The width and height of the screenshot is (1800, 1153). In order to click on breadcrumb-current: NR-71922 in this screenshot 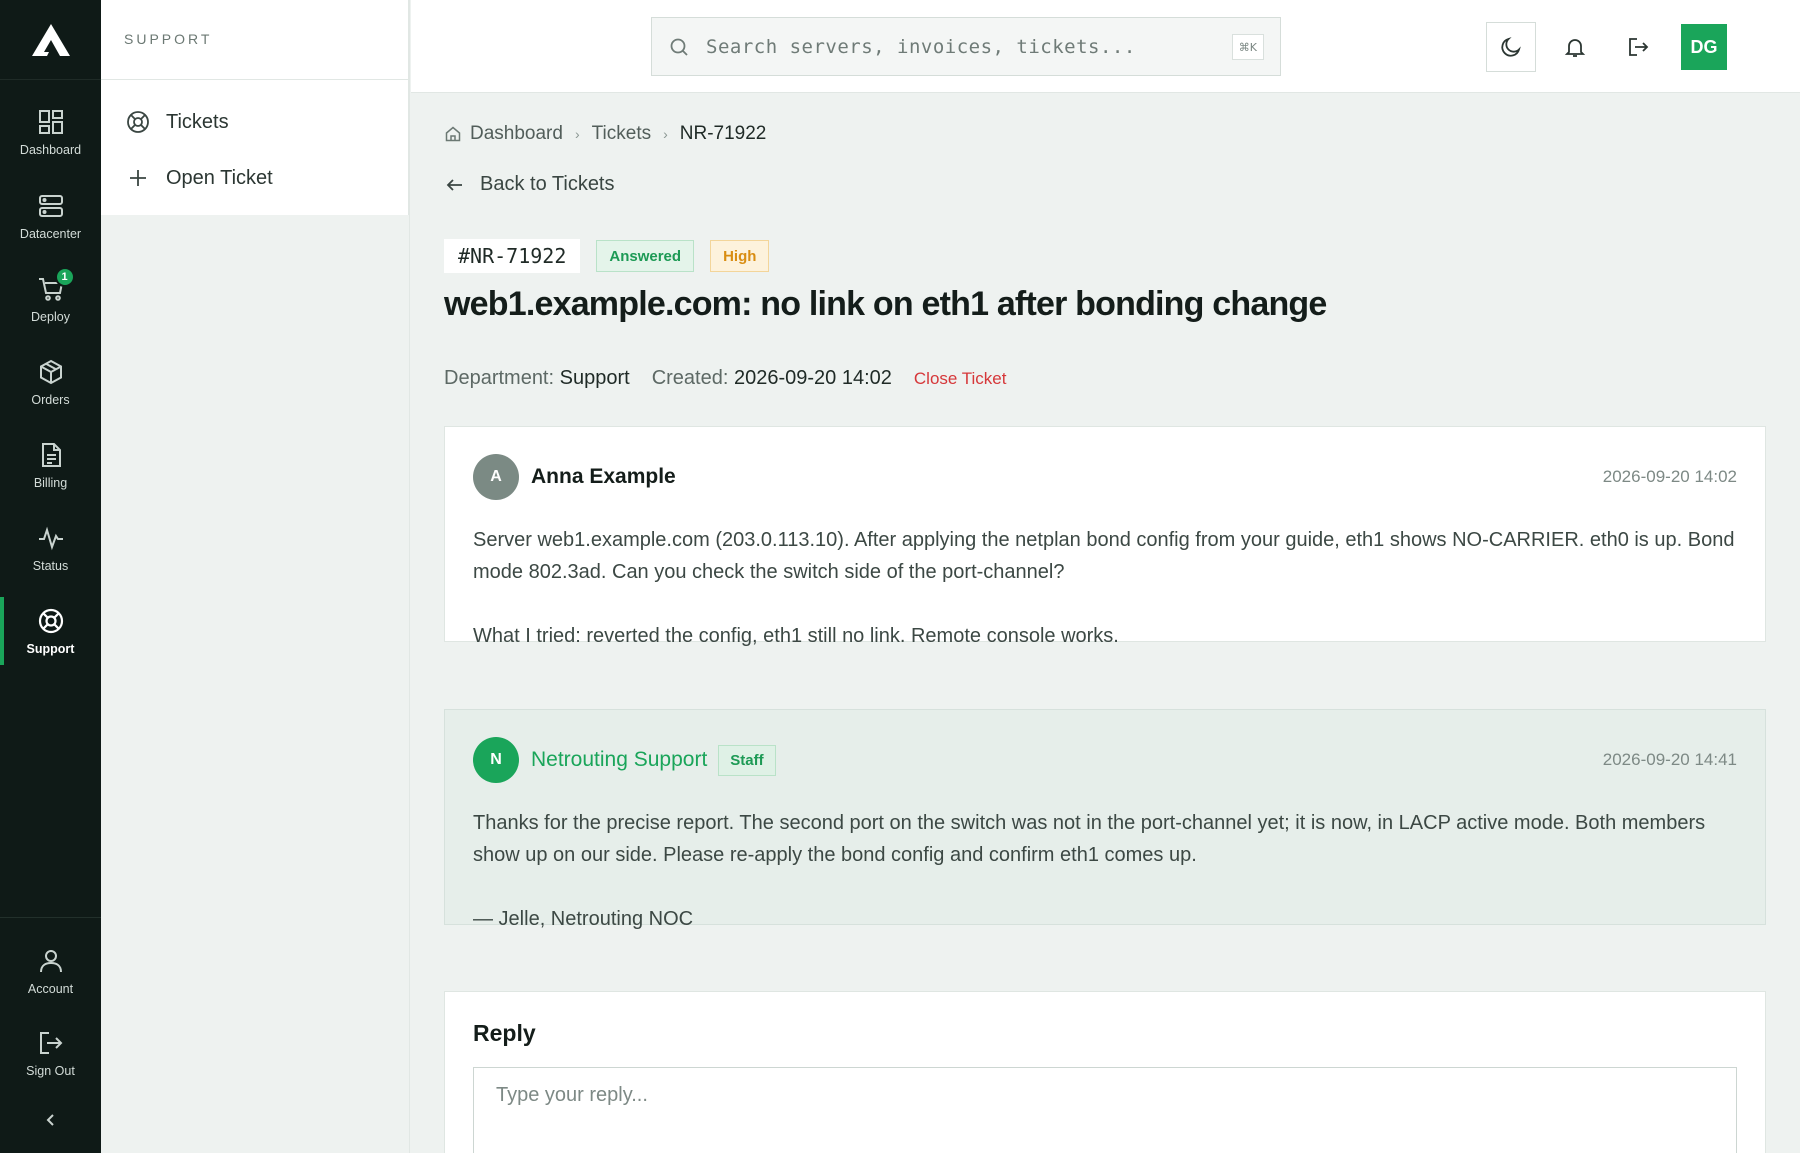, I will do `click(723, 133)`.